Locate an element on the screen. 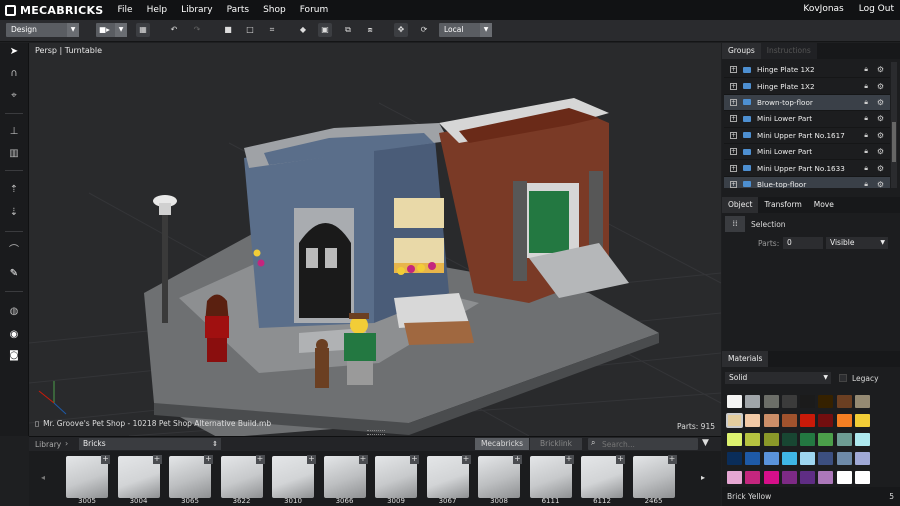  visibility-select: Visible ▼ is located at coordinates (857, 243).